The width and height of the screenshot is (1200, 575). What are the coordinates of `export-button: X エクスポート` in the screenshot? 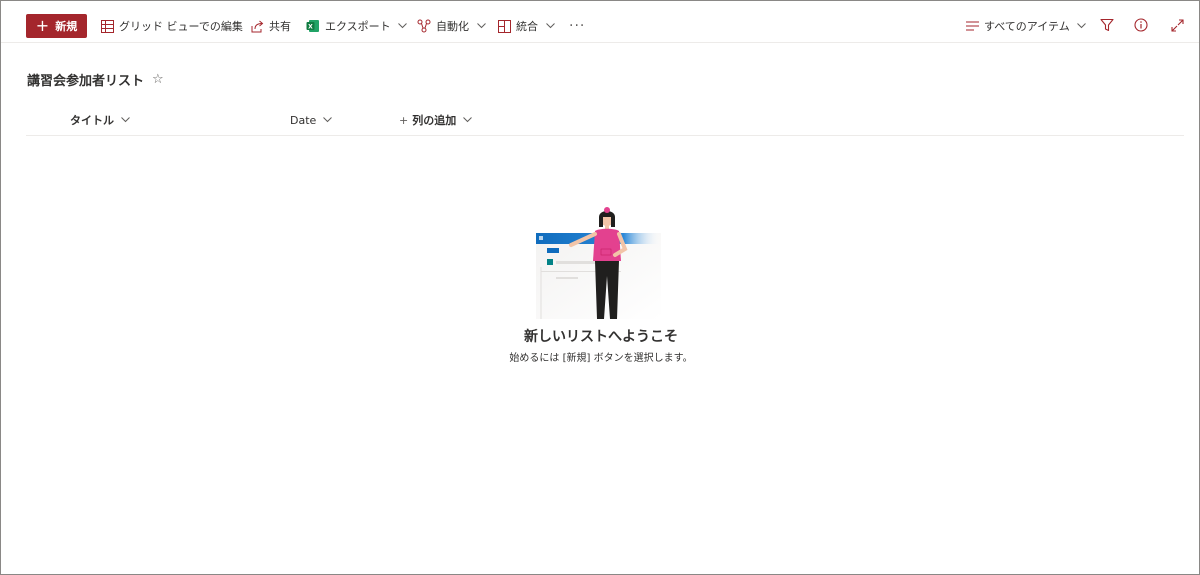 It's located at (357, 26).